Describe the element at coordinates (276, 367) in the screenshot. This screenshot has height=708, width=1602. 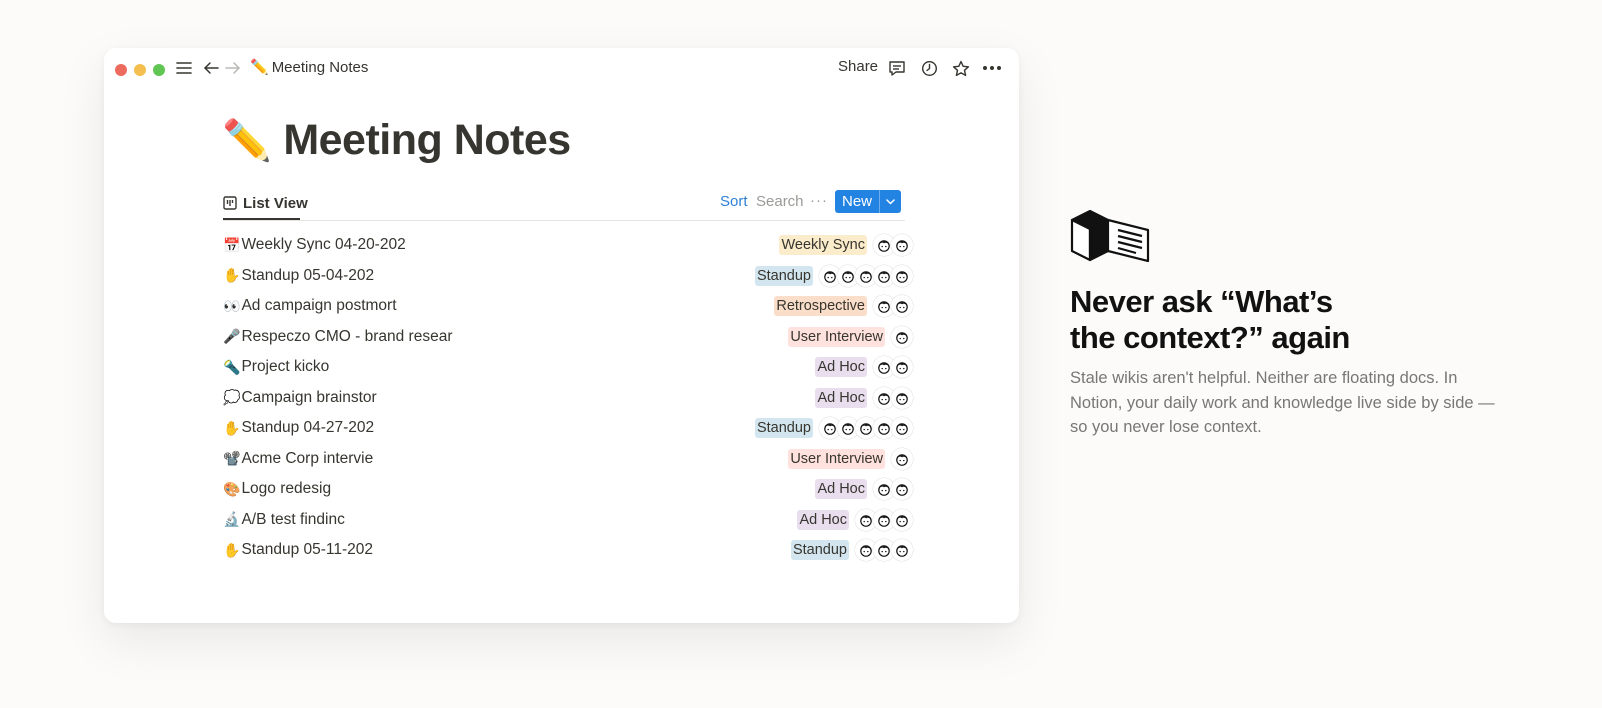
I see `list-item-title: 🔦 Project kicko` at that location.